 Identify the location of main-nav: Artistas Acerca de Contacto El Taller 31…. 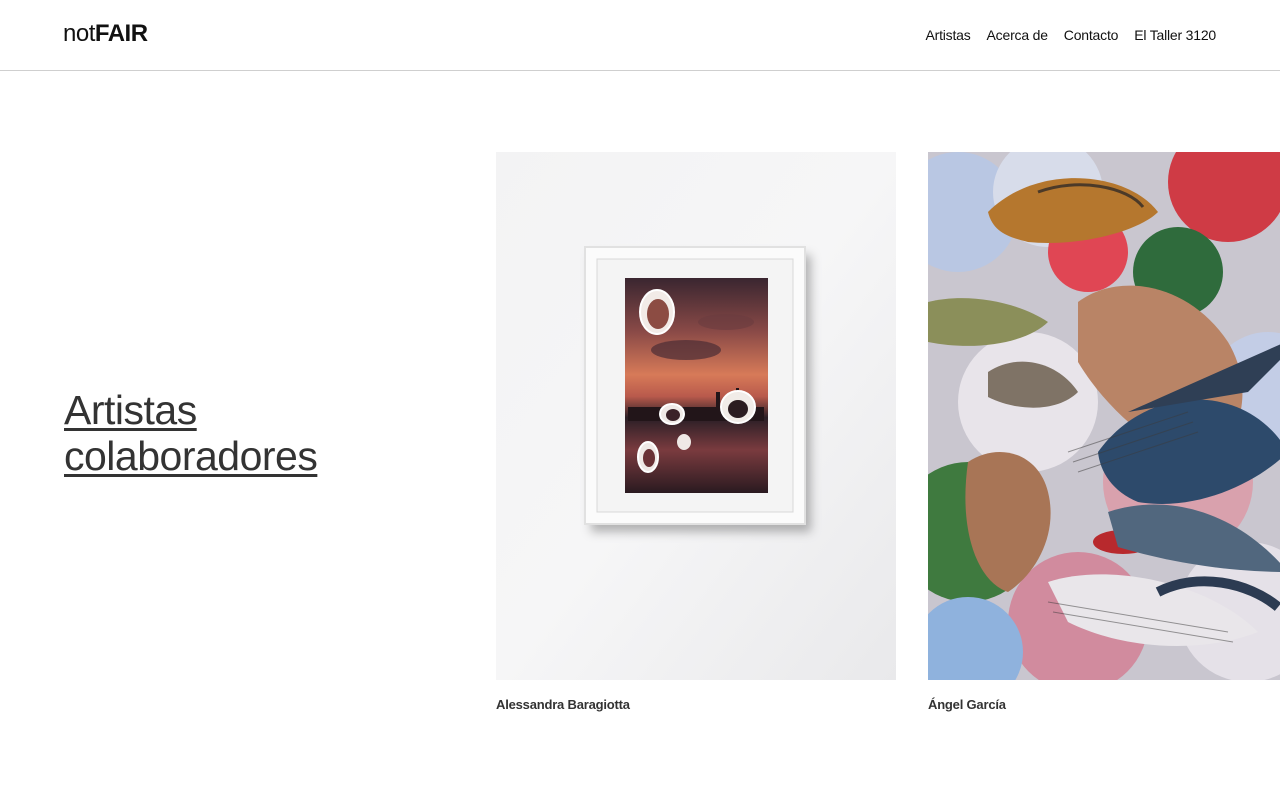
(1070, 35).